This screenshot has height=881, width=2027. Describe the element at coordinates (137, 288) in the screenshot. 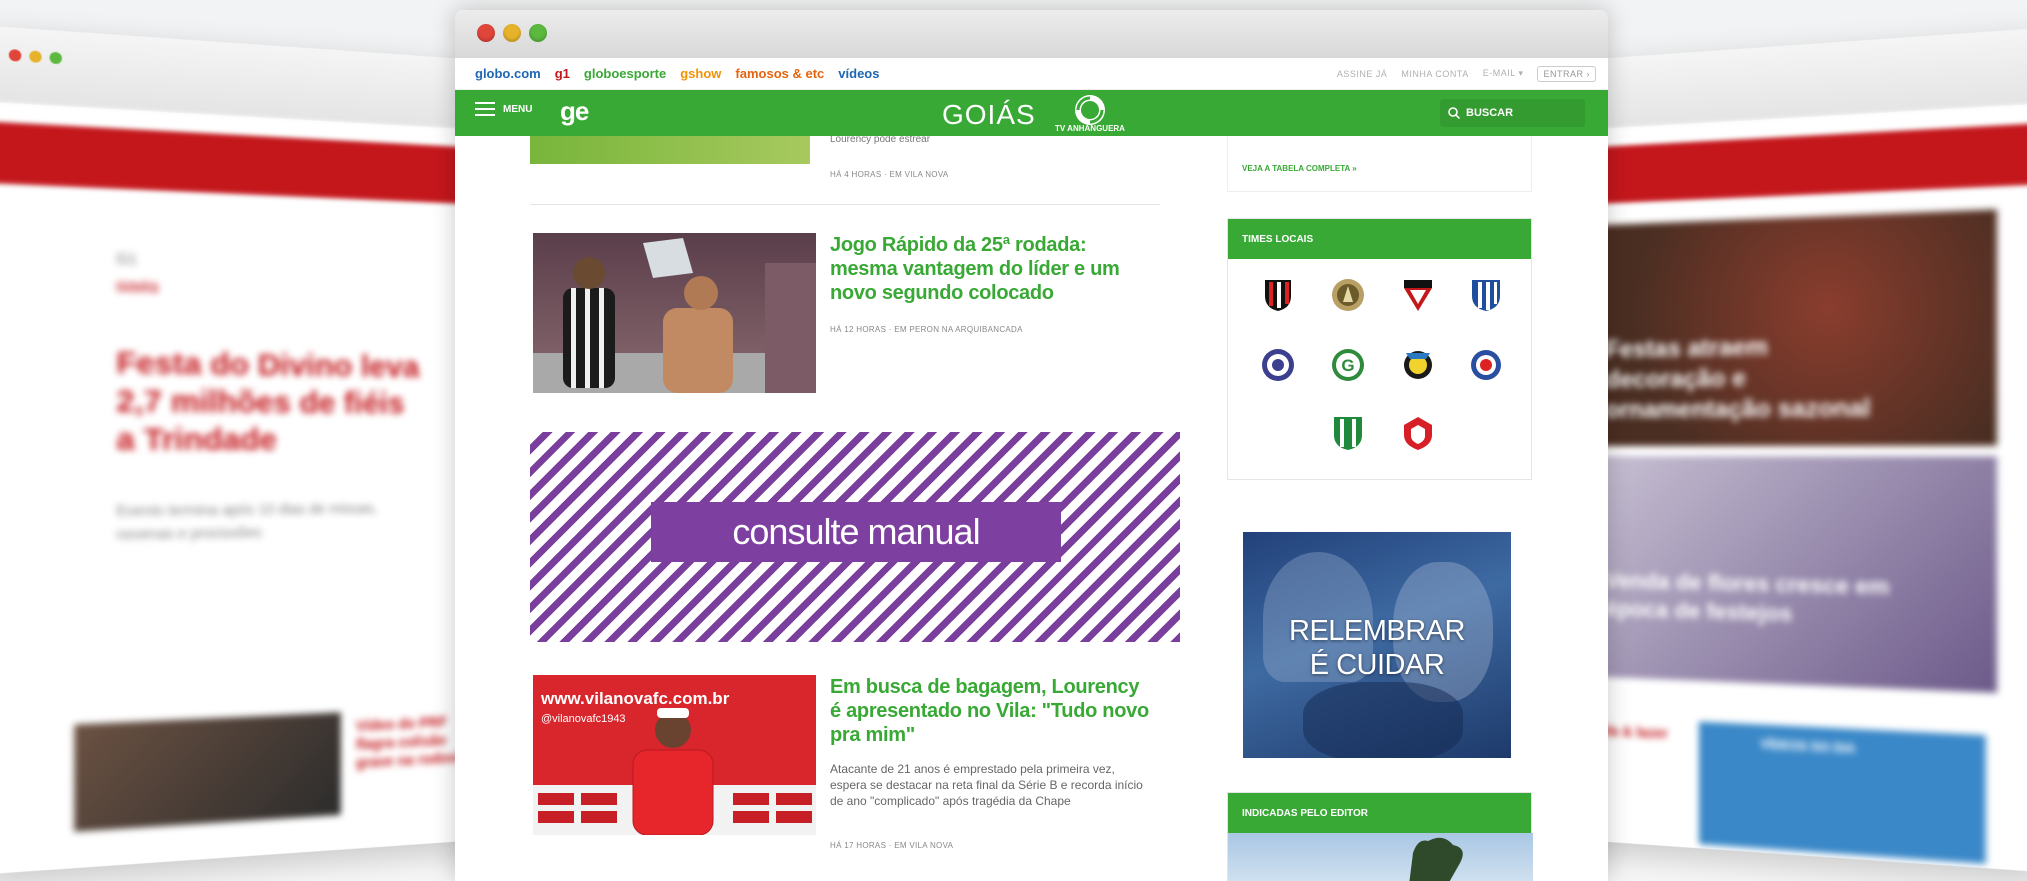

I see `left-window-section: GOIÁS` at that location.